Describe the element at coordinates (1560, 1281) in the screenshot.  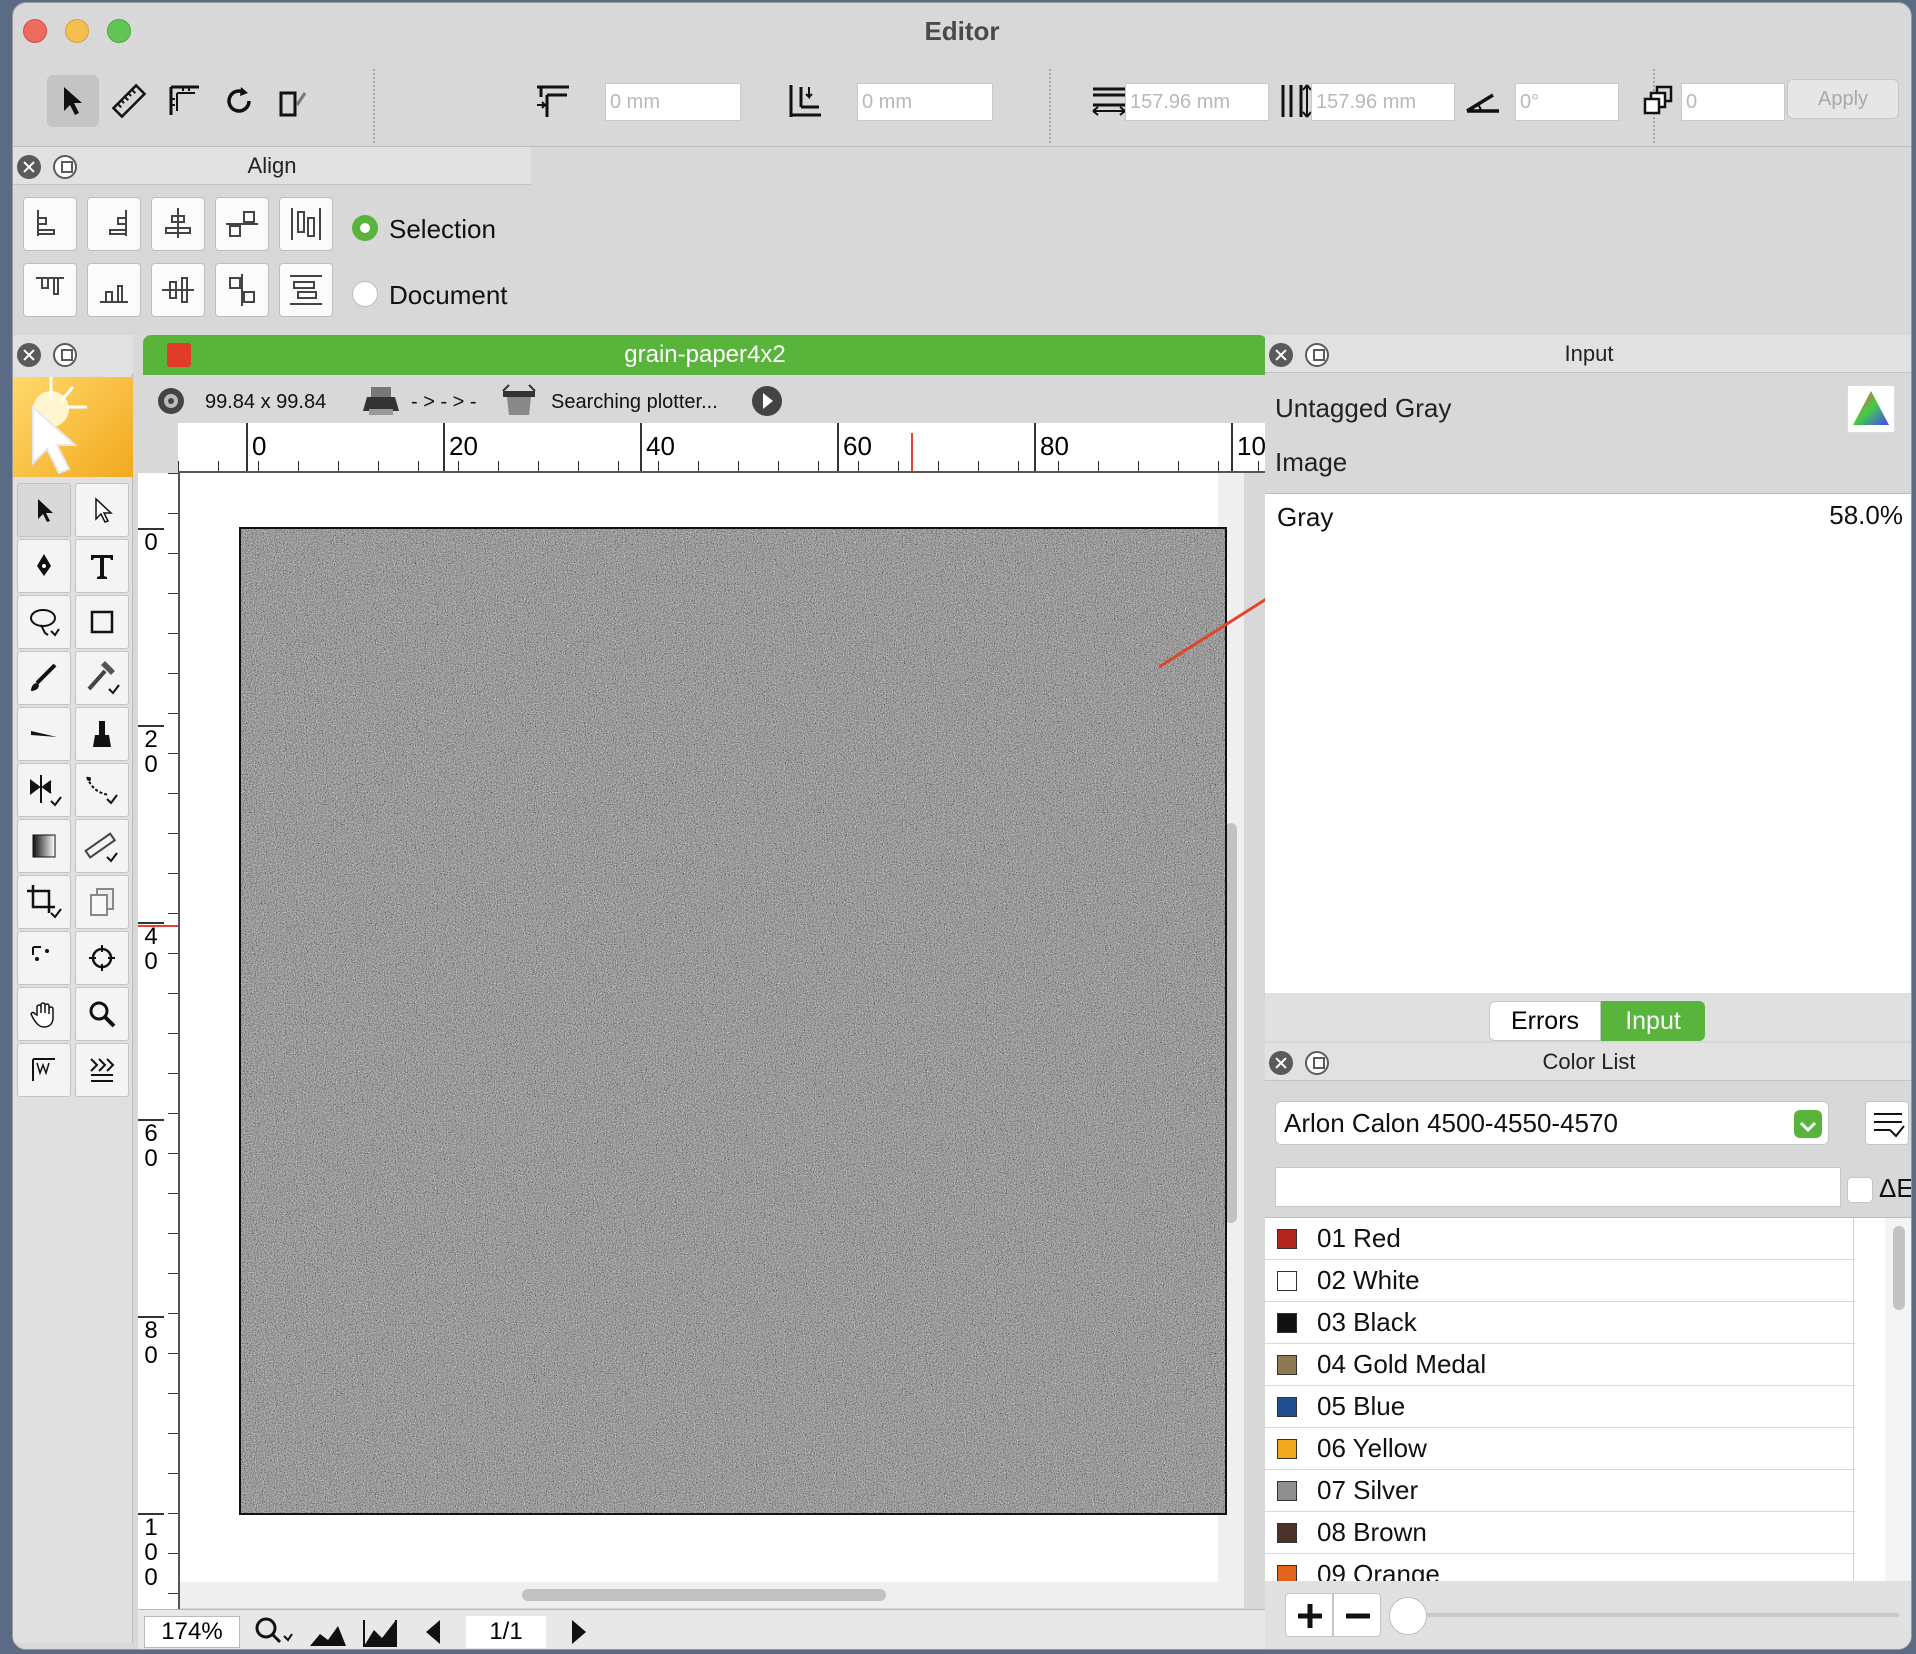
I see `color-item-02-white: 02 White` at that location.